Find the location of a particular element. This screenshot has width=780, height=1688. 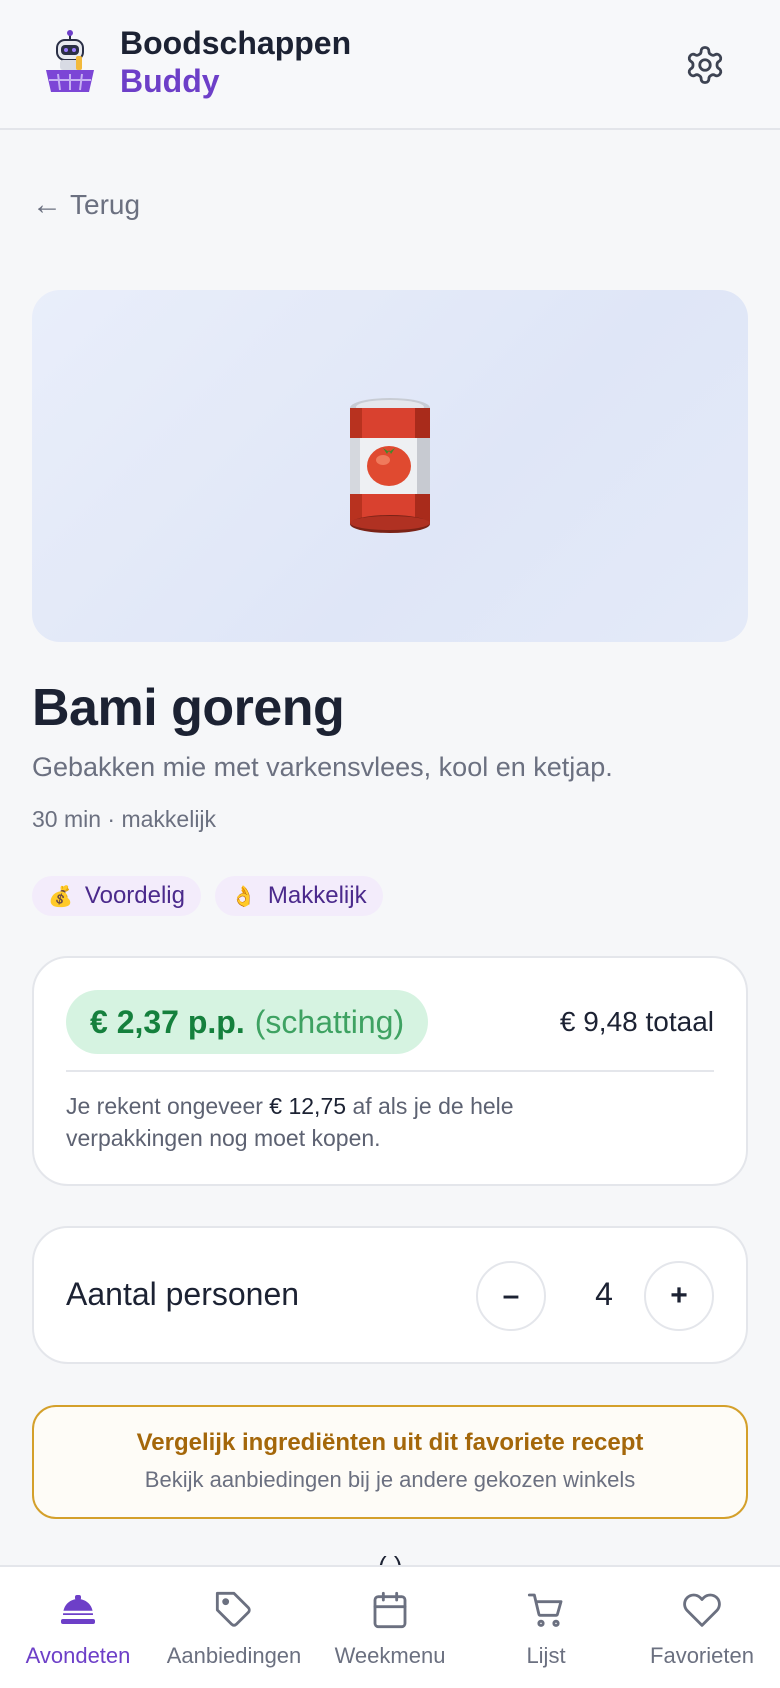

nav-label: Favorieten is located at coordinates (702, 1655).